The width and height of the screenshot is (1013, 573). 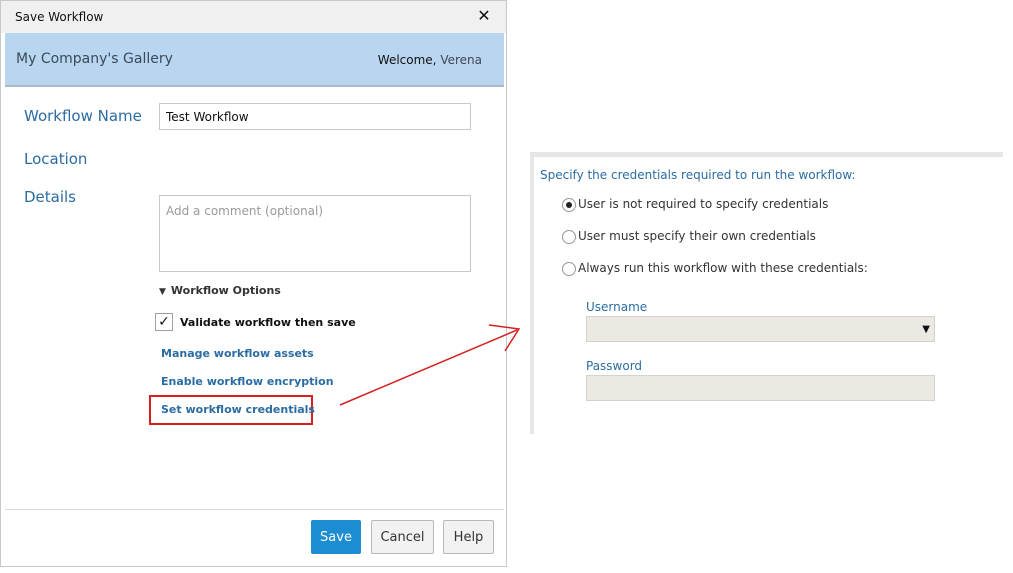 I want to click on gallery-name: My Company's Gallery, so click(x=94, y=59).